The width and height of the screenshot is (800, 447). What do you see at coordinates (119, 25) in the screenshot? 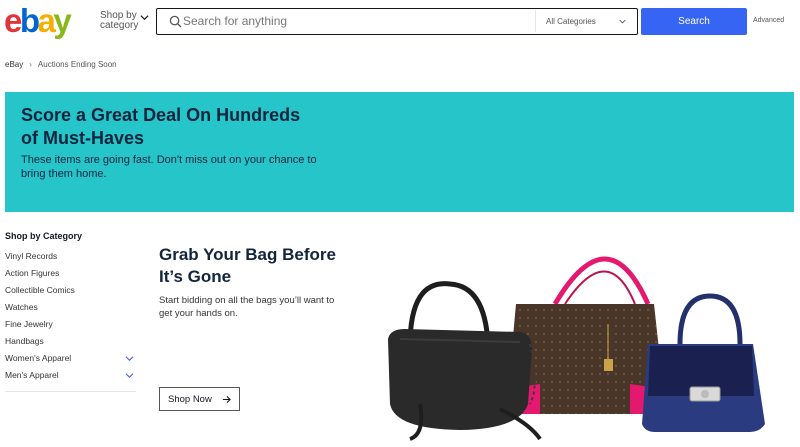
I see `shop-by-label-line2: category` at bounding box center [119, 25].